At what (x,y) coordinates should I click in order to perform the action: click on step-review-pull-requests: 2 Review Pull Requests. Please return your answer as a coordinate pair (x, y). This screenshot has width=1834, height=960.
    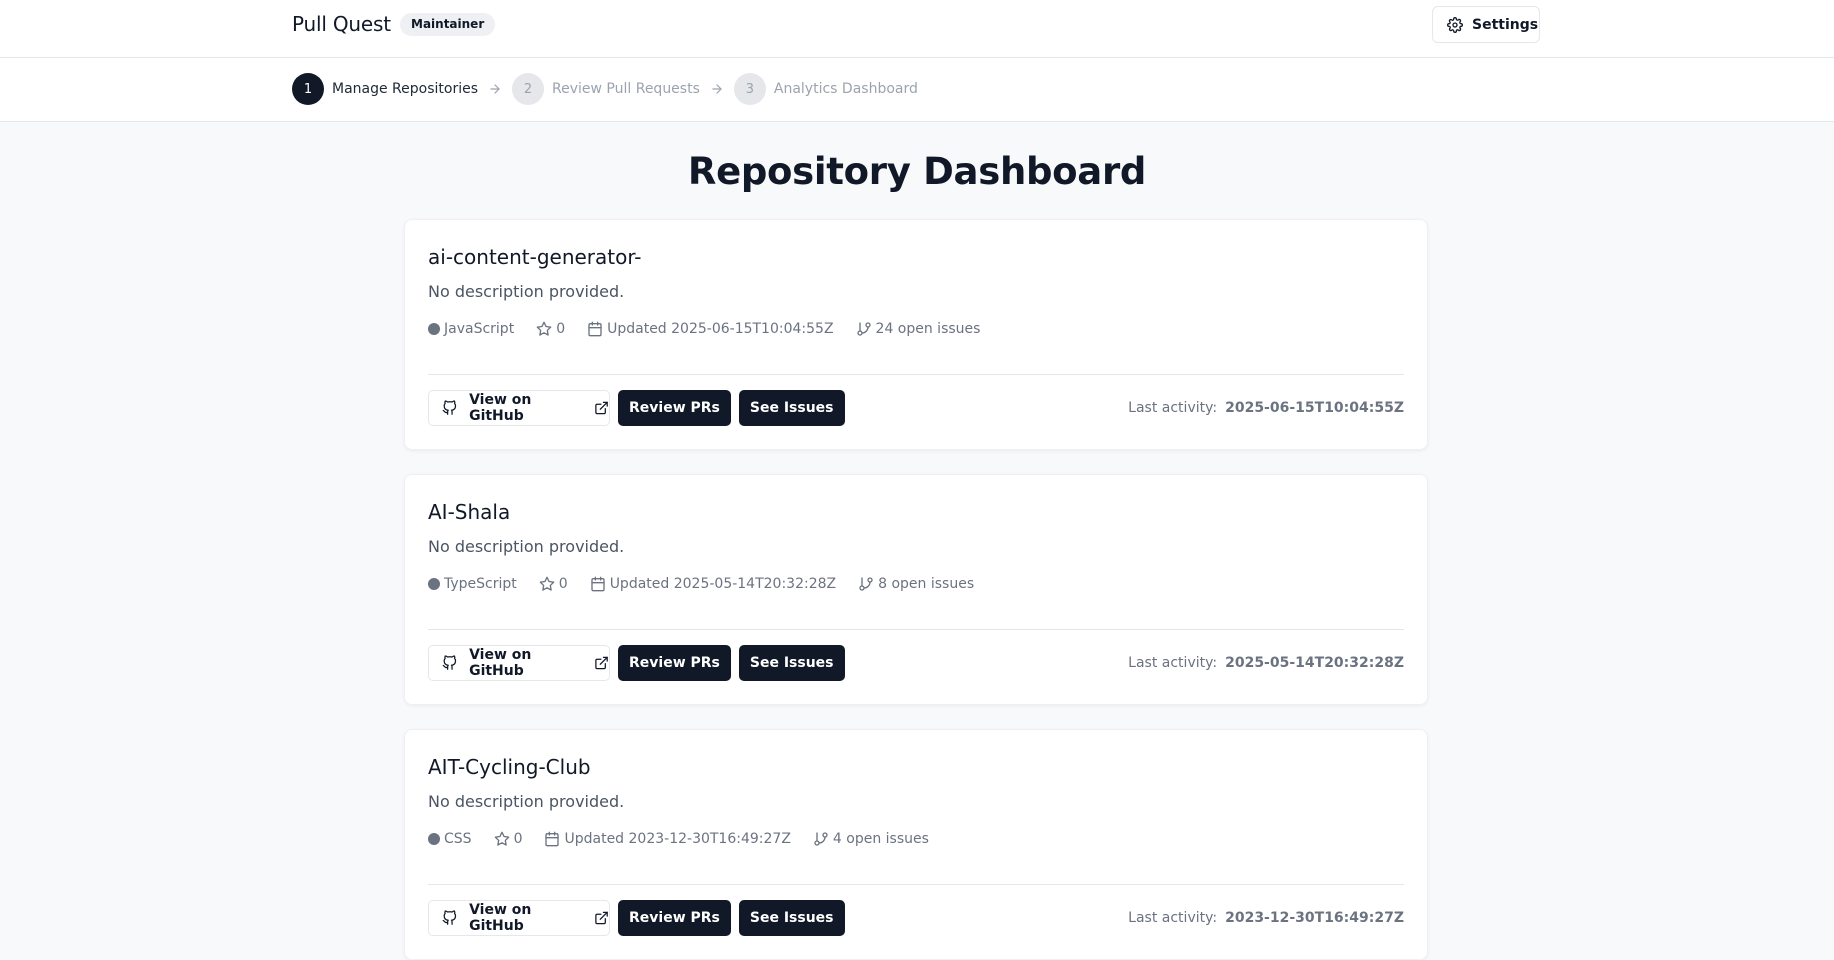
    Looking at the image, I should click on (606, 89).